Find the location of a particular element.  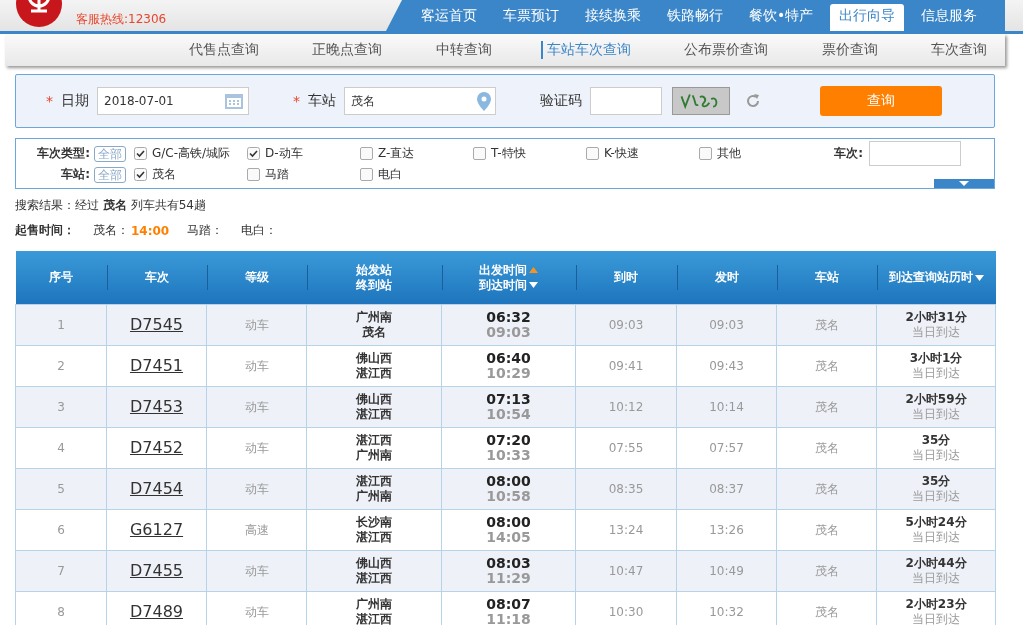

sub-nav-link: 车次查询 is located at coordinates (956, 50).